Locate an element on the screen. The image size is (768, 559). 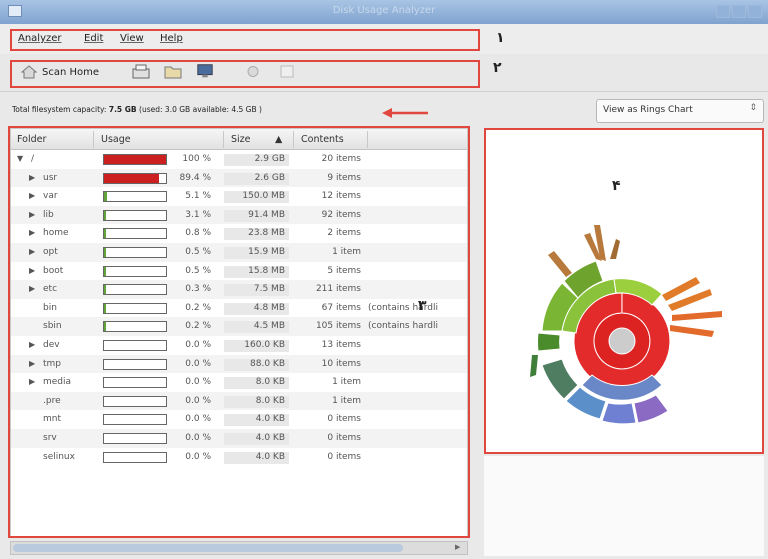
column-usage: Usage is located at coordinates (116, 139).